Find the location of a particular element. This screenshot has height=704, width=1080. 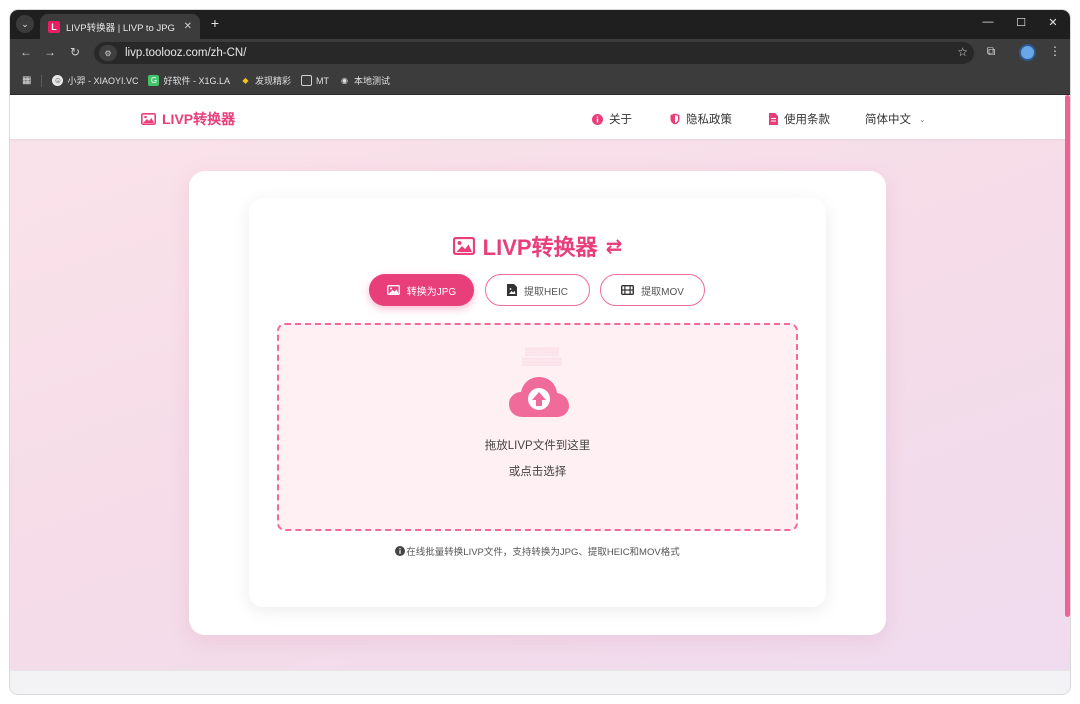

bookmark-label: 本地测试 is located at coordinates (372, 81).